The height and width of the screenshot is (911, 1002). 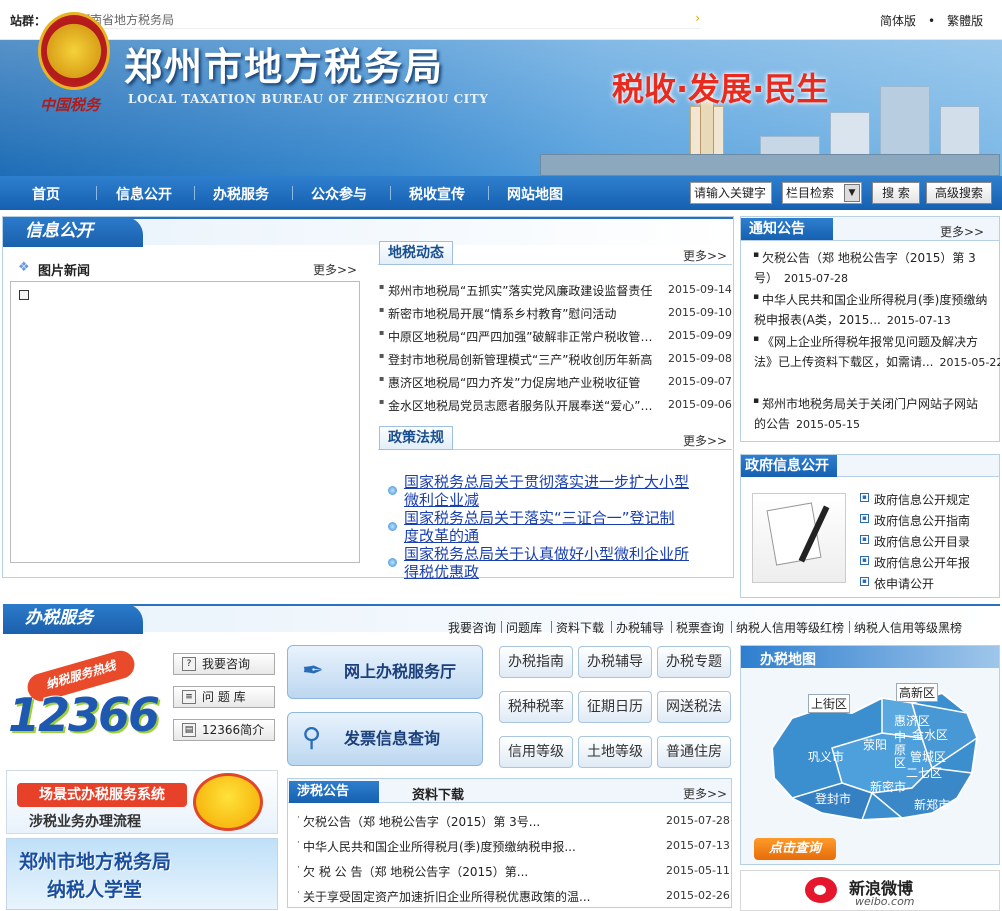 I want to click on map-region-label: 巩义市, so click(x=826, y=756).